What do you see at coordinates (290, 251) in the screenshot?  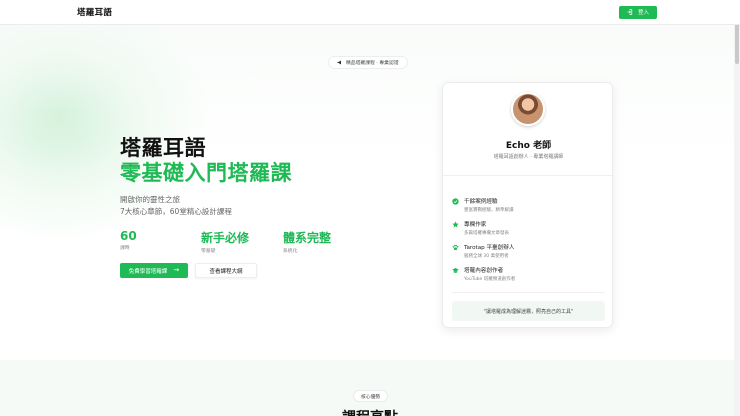 I see `stat-label: 系統化` at bounding box center [290, 251].